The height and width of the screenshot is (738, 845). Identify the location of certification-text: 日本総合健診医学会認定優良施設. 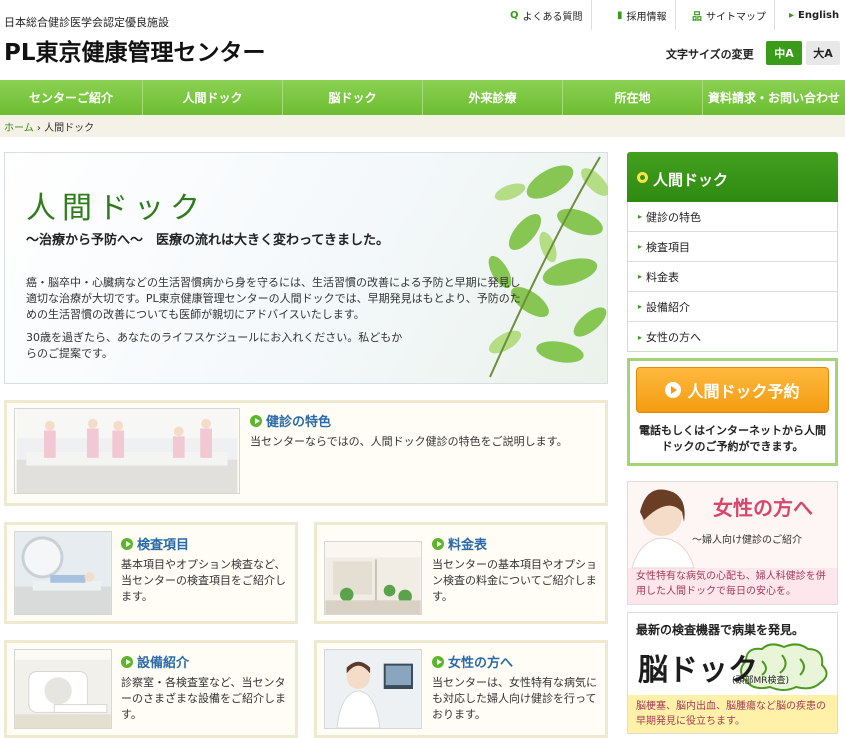
(86, 22).